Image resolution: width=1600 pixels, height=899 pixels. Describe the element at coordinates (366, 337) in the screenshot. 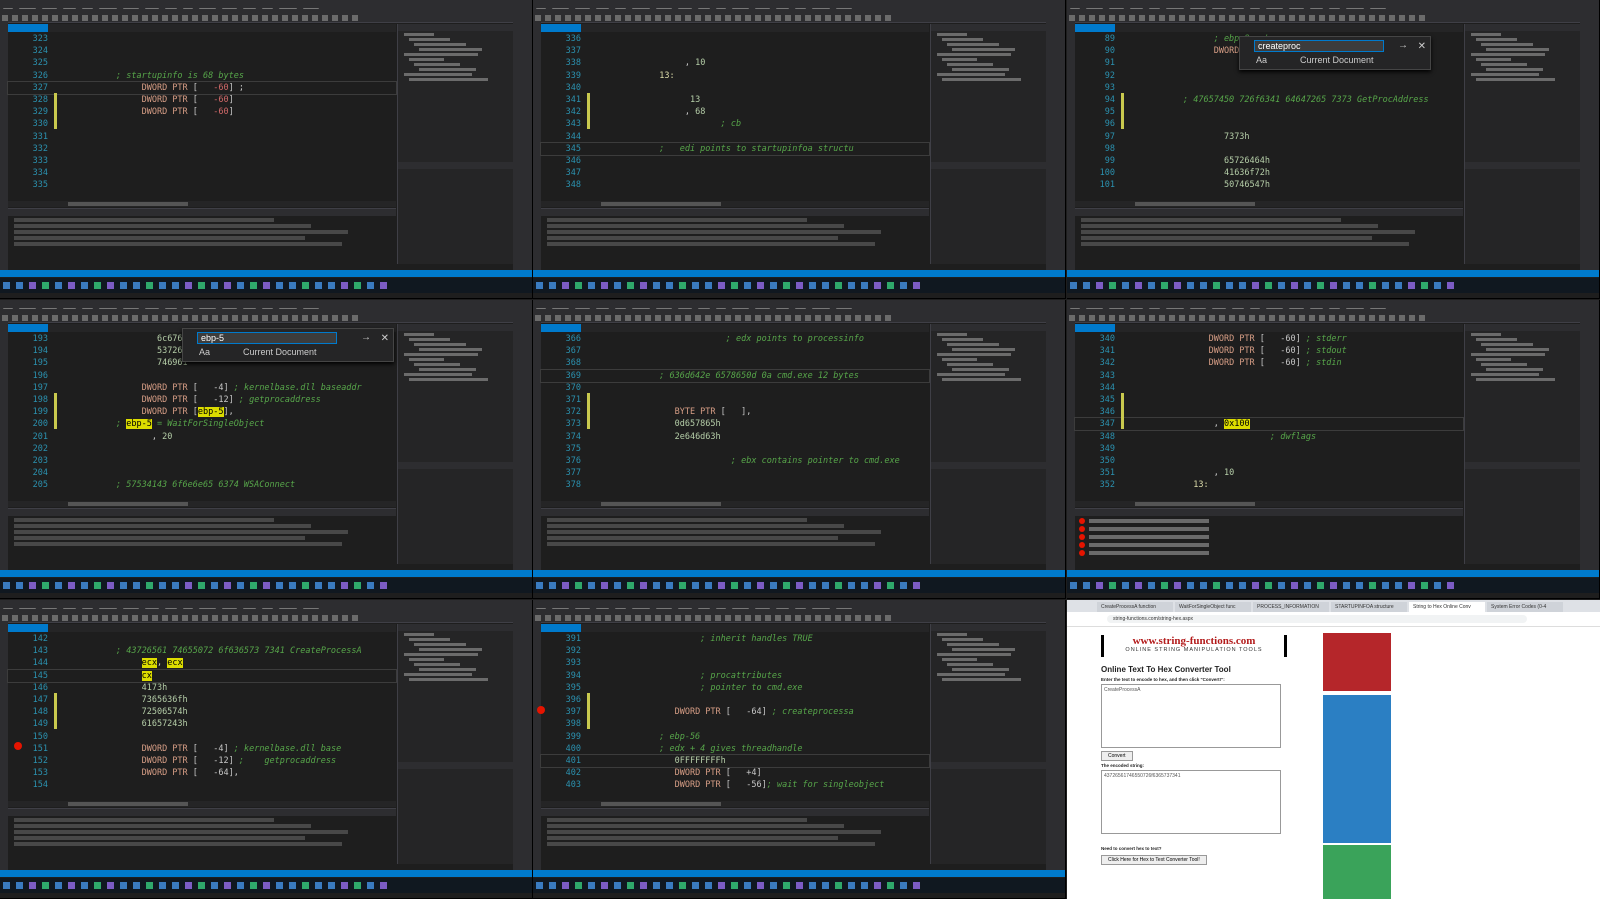

I see `arrow-right-icon: →` at that location.